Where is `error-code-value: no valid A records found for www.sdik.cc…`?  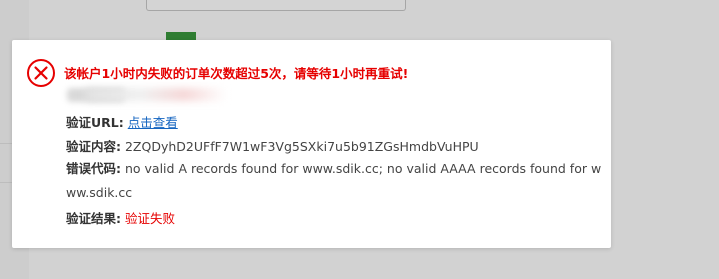 error-code-value: no valid A records found for www.sdik.cc… is located at coordinates (334, 180).